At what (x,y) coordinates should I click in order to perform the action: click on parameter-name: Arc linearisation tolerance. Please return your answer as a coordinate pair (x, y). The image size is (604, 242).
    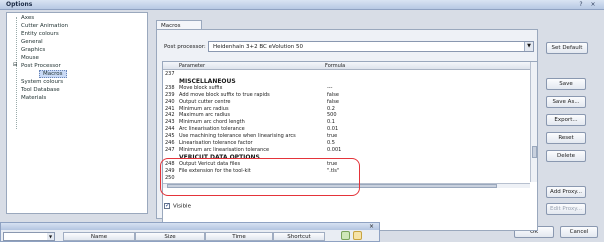
    Looking at the image, I should click on (212, 129).